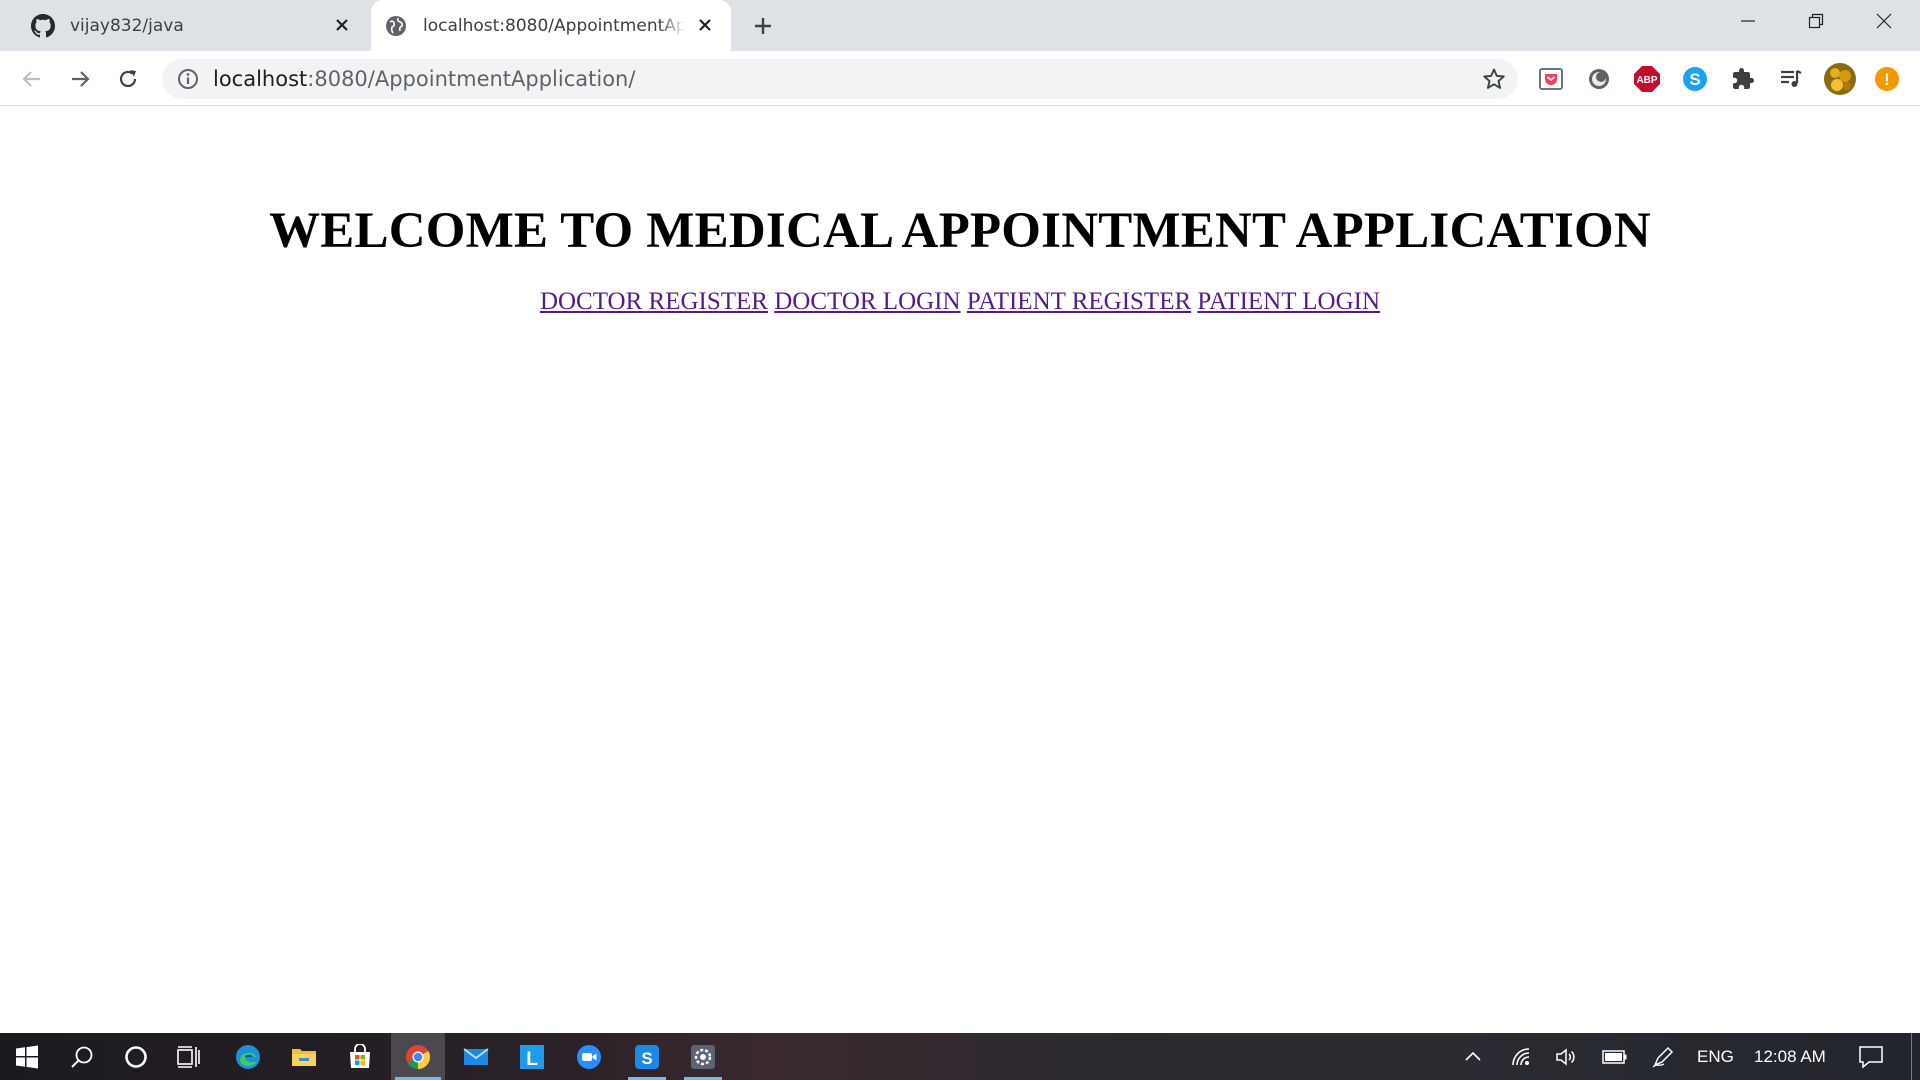 Image resolution: width=1920 pixels, height=1080 pixels. I want to click on patient-register-link: PATIENT REGISTER, so click(1079, 301).